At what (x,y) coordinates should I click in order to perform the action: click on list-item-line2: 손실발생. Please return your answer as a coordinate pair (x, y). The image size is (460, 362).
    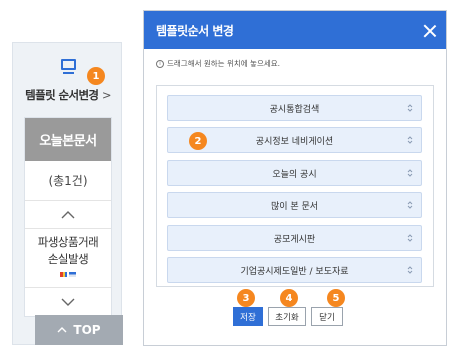
    Looking at the image, I should click on (68, 259).